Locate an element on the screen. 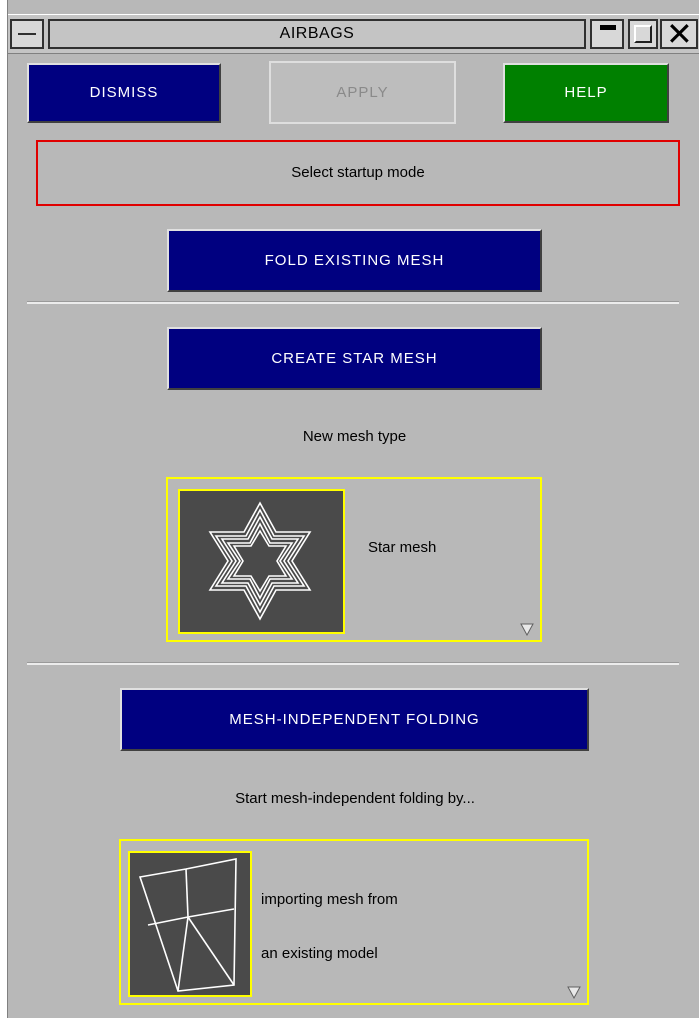 The width and height of the screenshot is (699, 1018). star-mesh-option-label: Star mesh is located at coordinates (402, 547).